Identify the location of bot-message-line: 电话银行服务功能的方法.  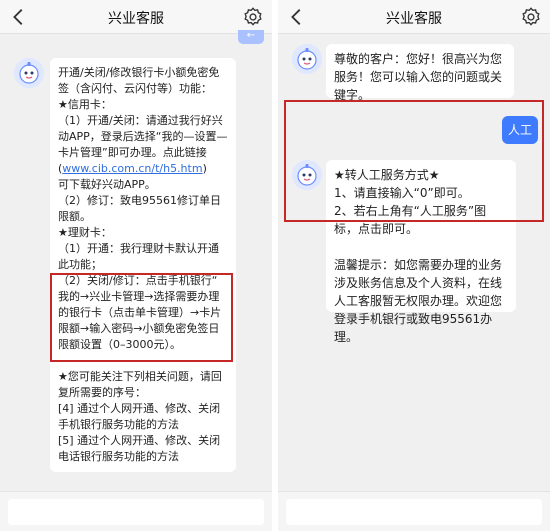
(118, 456).